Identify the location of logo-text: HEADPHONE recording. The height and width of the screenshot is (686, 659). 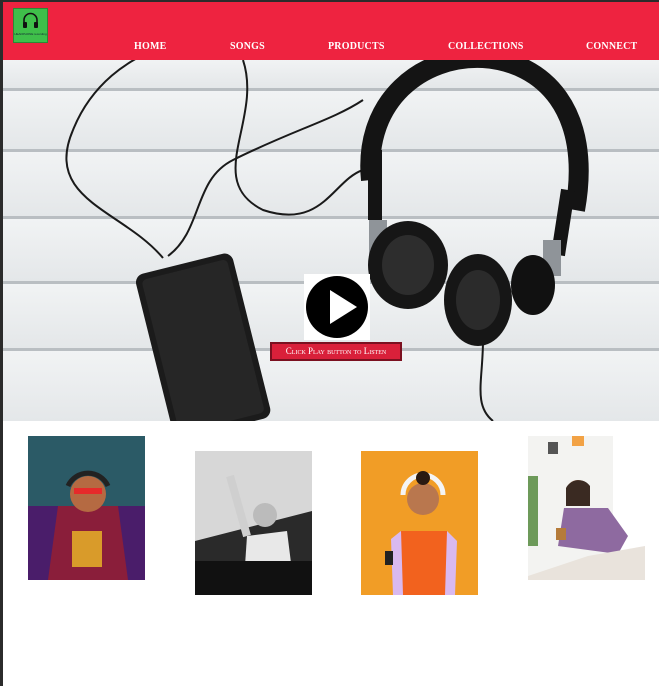
(30, 34).